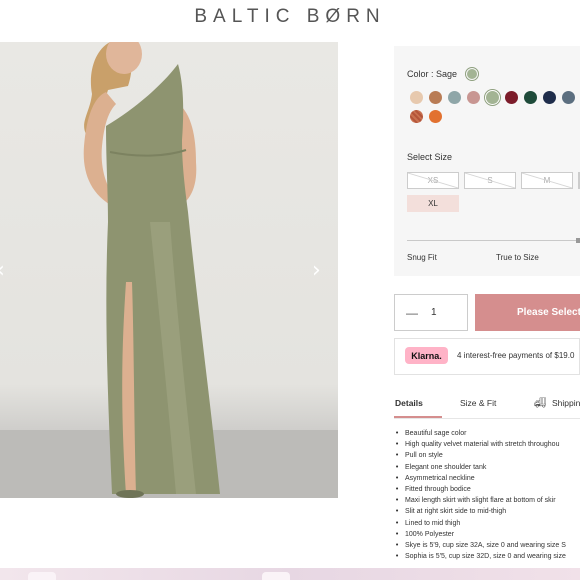  What do you see at coordinates (549, 97) in the screenshot?
I see `swatch-navy` at bounding box center [549, 97].